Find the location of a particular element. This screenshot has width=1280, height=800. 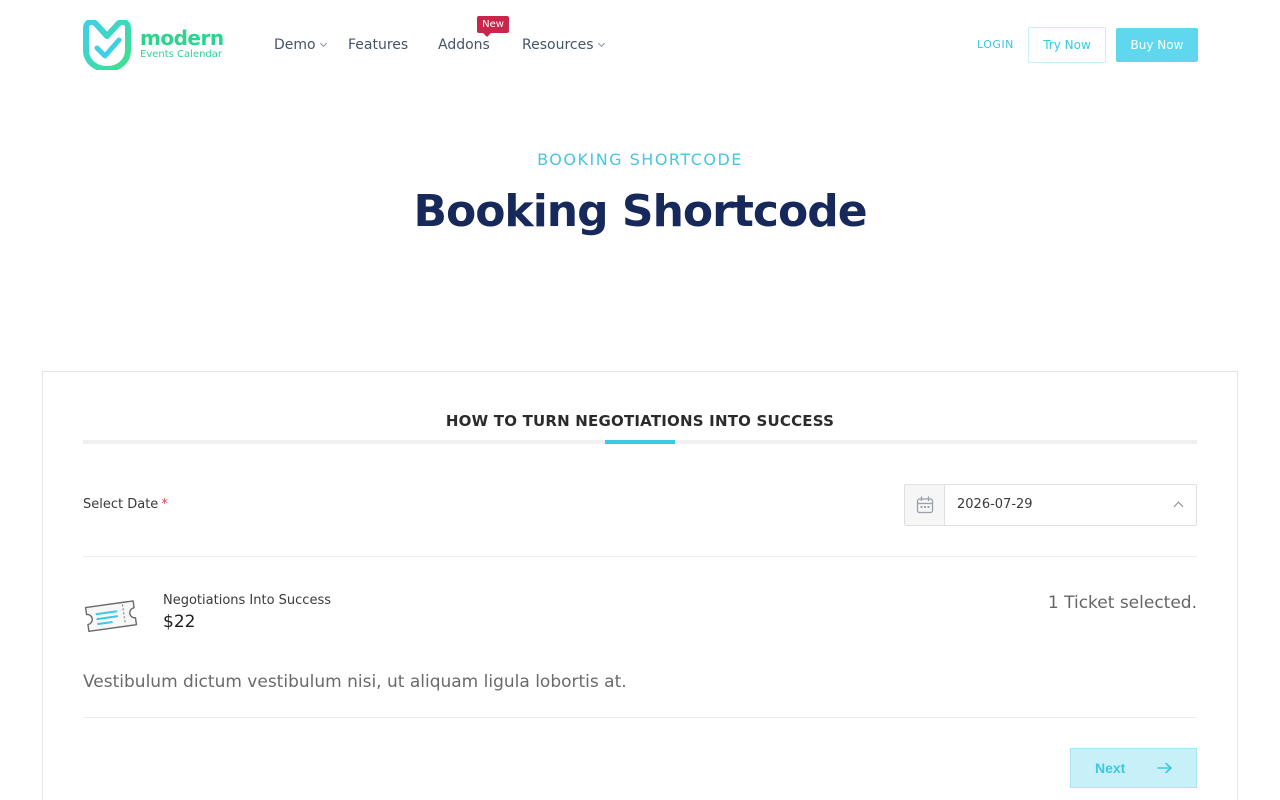

title-divider is located at coordinates (640, 442).